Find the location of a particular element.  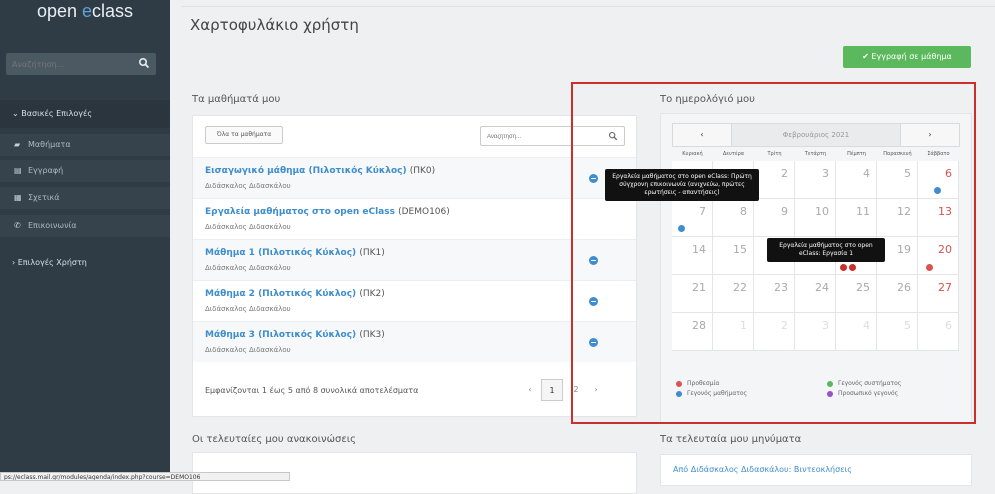

course-title: Εργαλεία μαθήματος στο open eClass is located at coordinates (300, 212).